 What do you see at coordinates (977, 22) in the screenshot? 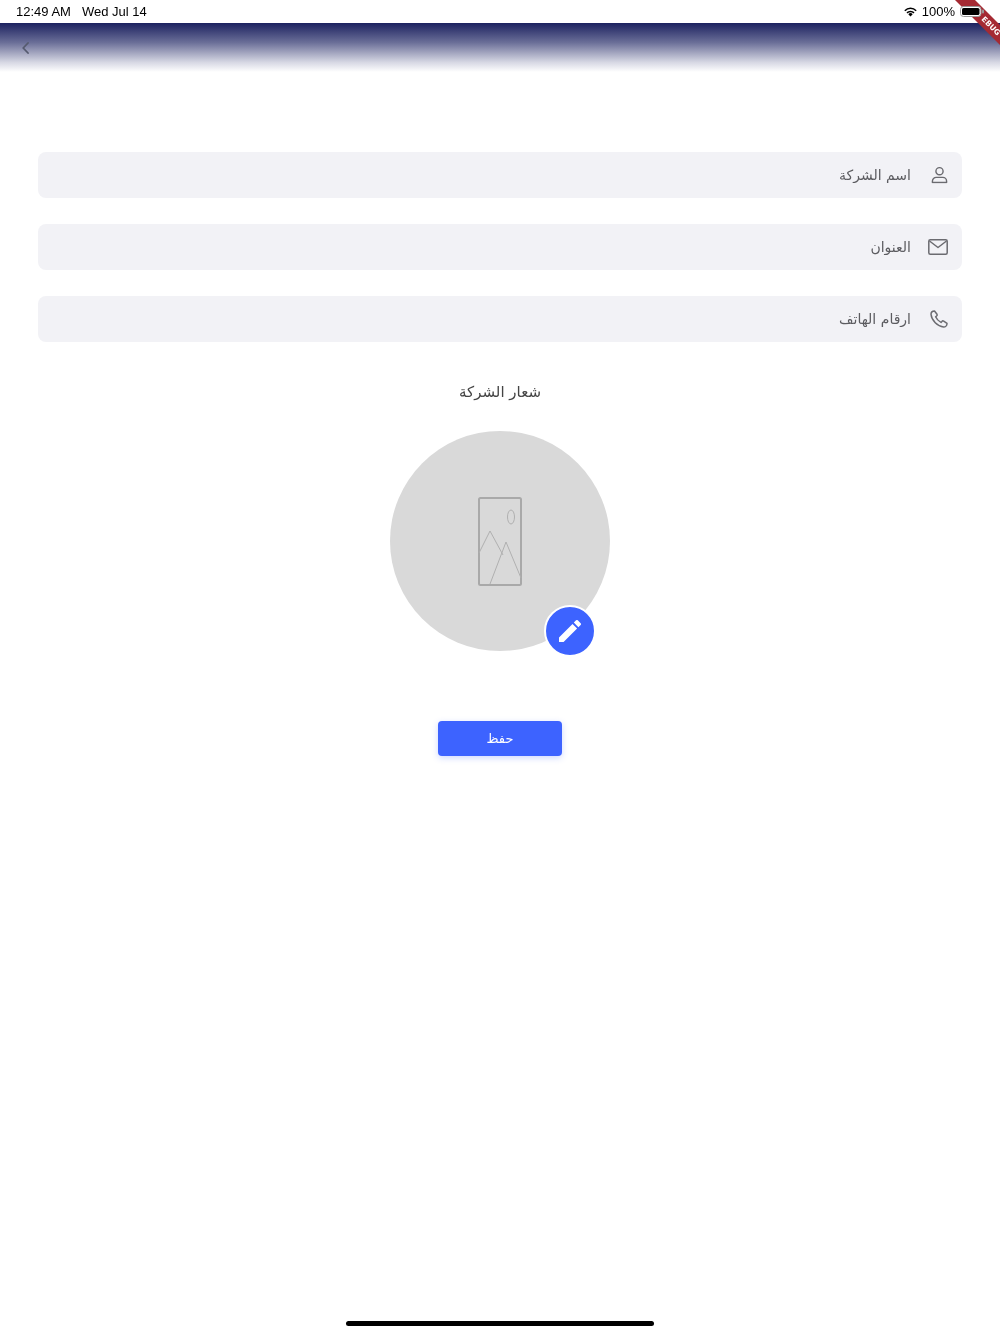
I see `debug-ribbon` at bounding box center [977, 22].